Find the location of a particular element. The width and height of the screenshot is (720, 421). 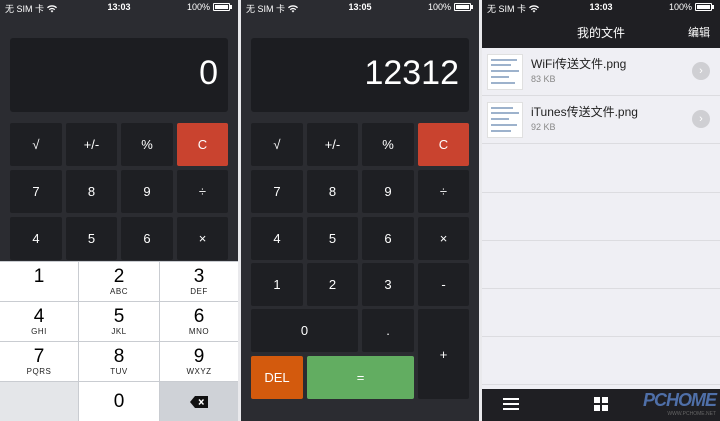

key-3: 3 is located at coordinates (388, 284).